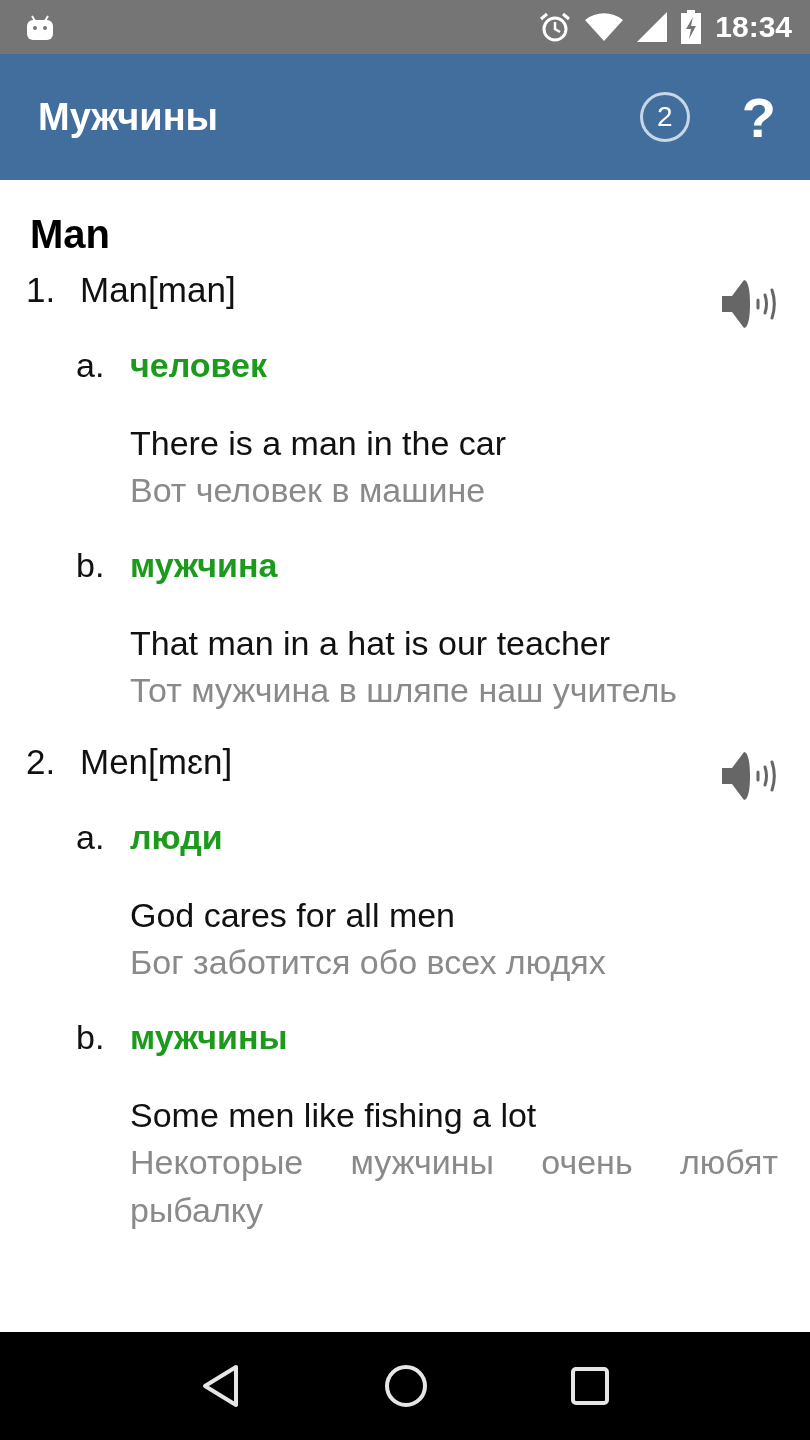  Describe the element at coordinates (209, 1037) in the screenshot. I see `translation: мужчины` at that location.